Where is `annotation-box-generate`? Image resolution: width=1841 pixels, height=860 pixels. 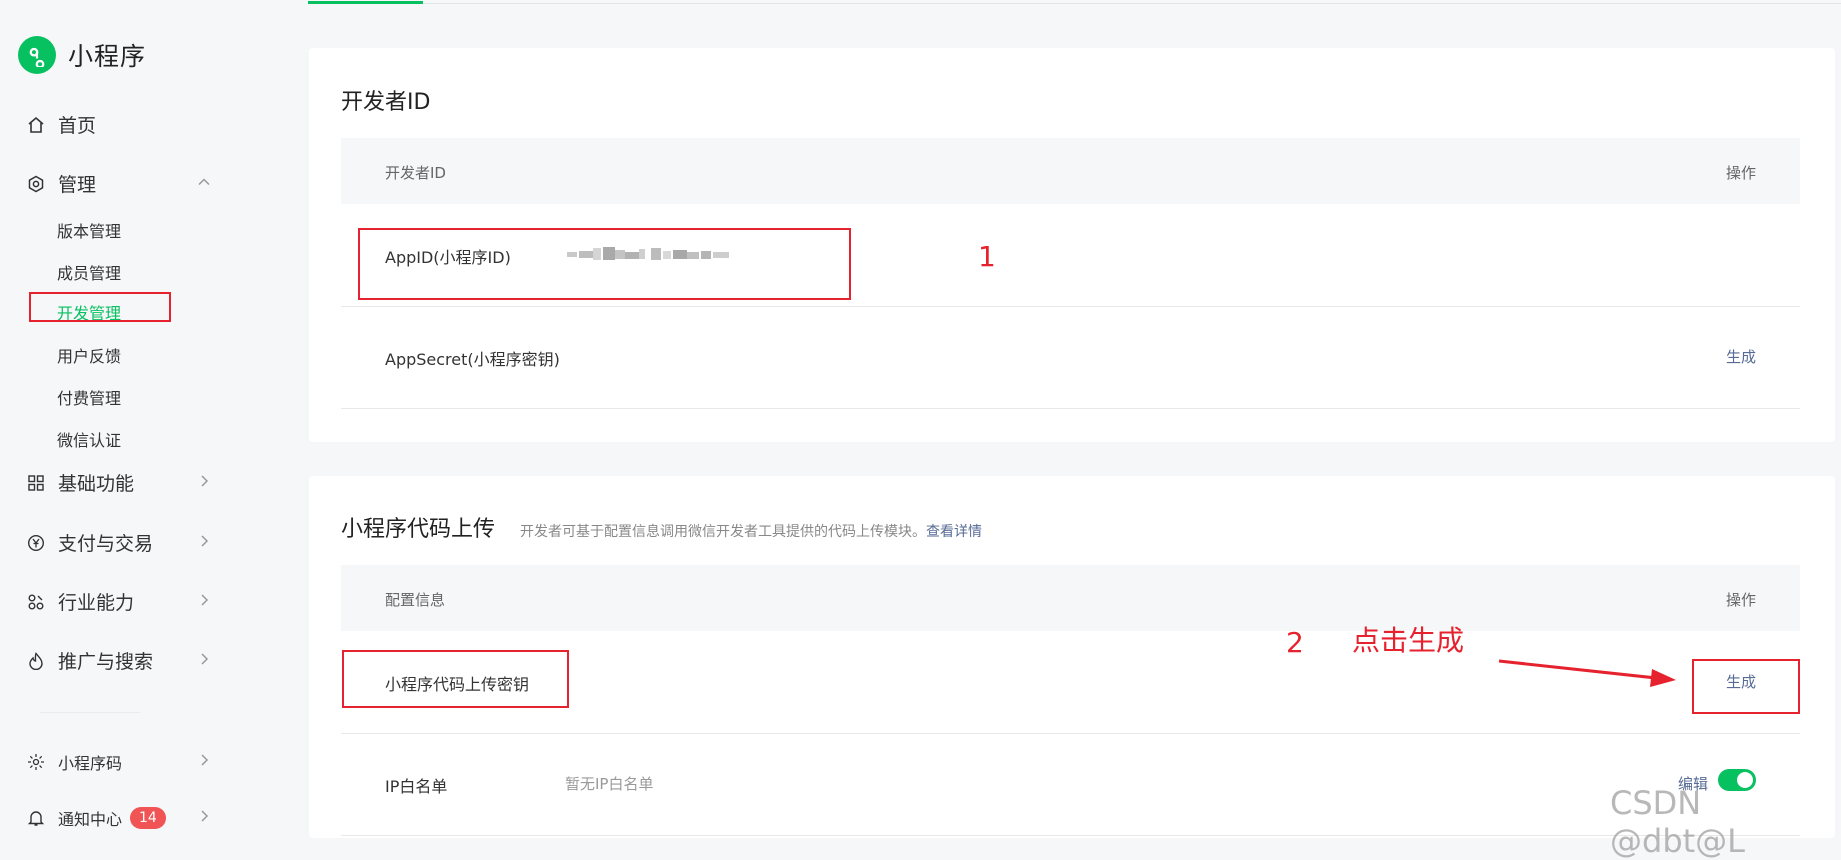
annotation-box-generate is located at coordinates (1746, 686).